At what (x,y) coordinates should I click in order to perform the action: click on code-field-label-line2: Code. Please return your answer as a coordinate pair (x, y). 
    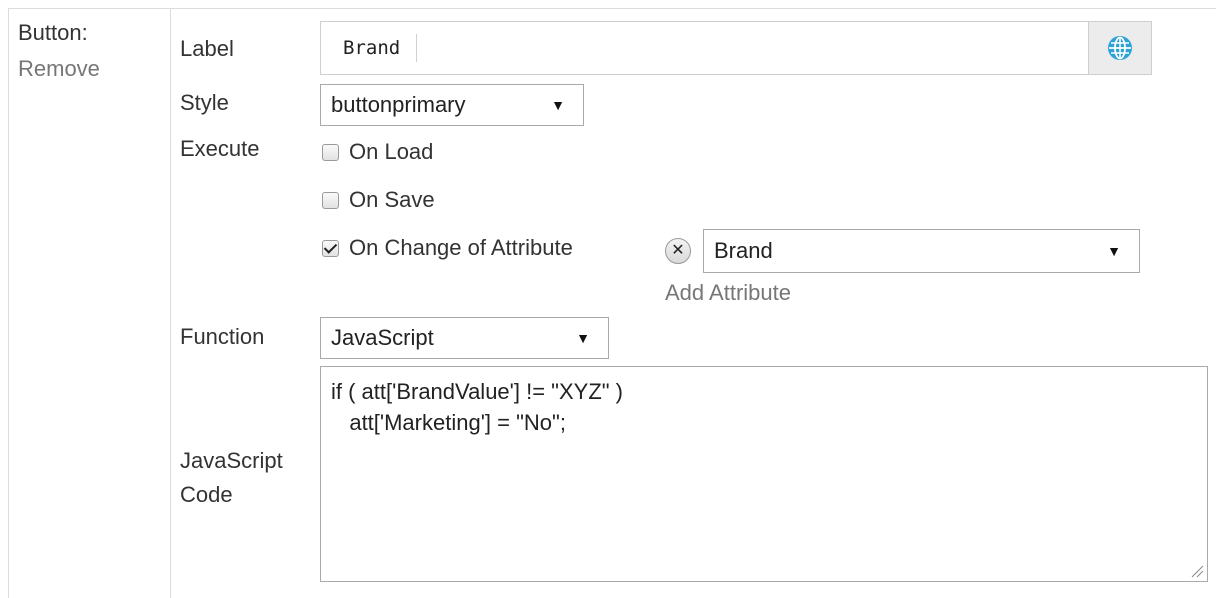
    Looking at the image, I should click on (206, 494).